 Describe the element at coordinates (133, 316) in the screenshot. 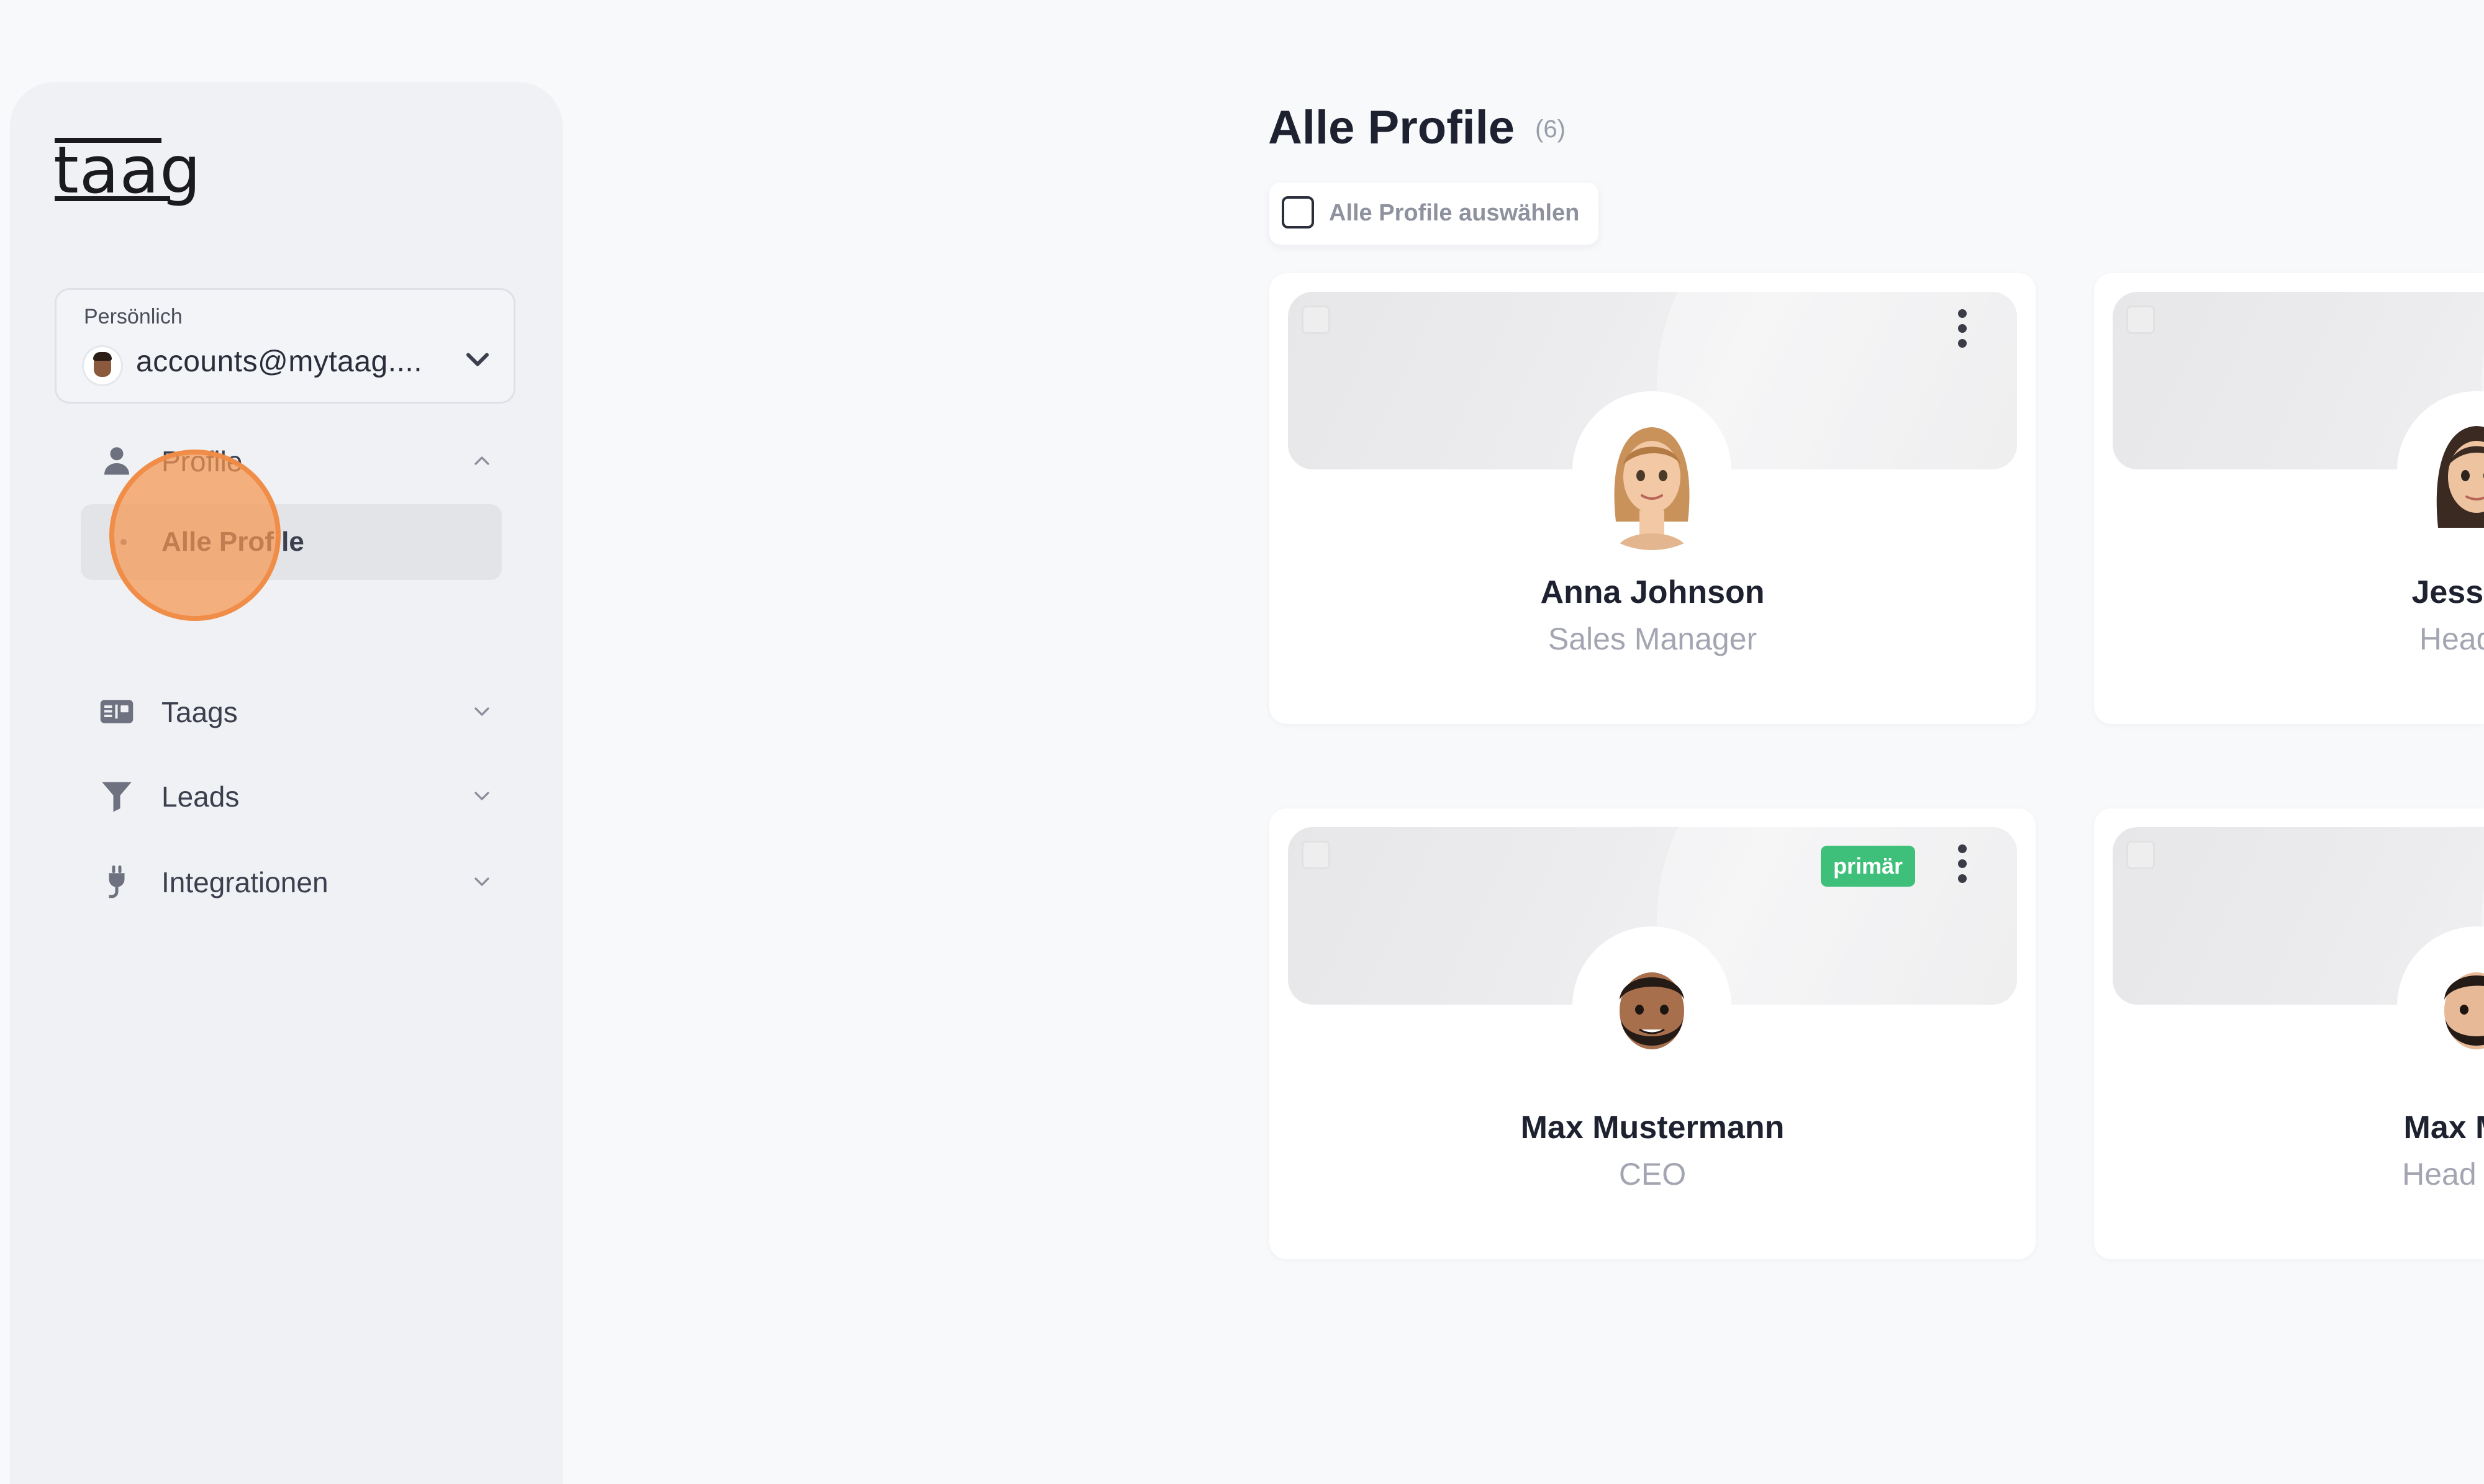

I see `account-label: Persönlich` at that location.